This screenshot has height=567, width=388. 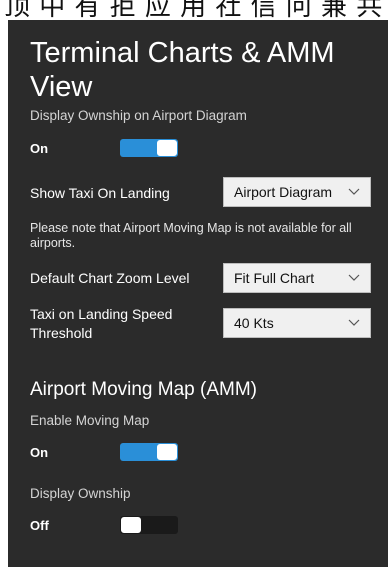 What do you see at coordinates (149, 452) in the screenshot?
I see `enable-moving-map-toggle` at bounding box center [149, 452].